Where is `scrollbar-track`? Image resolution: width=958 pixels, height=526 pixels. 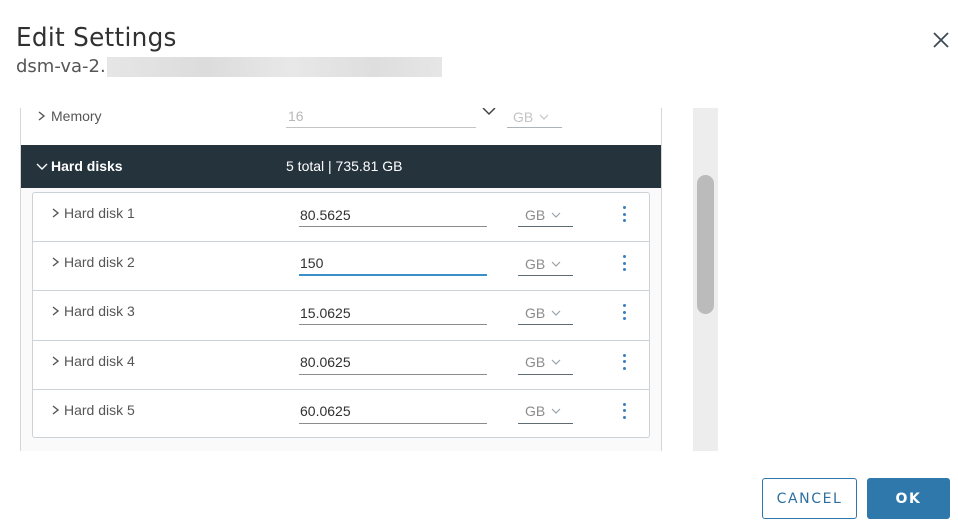
scrollbar-track is located at coordinates (705, 279).